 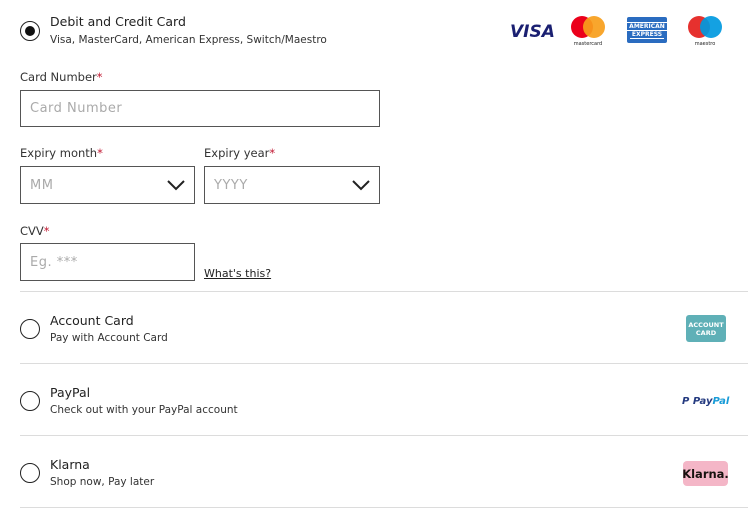 I want to click on payment-option-subtitle: Check out with your PayPal account, so click(x=144, y=410).